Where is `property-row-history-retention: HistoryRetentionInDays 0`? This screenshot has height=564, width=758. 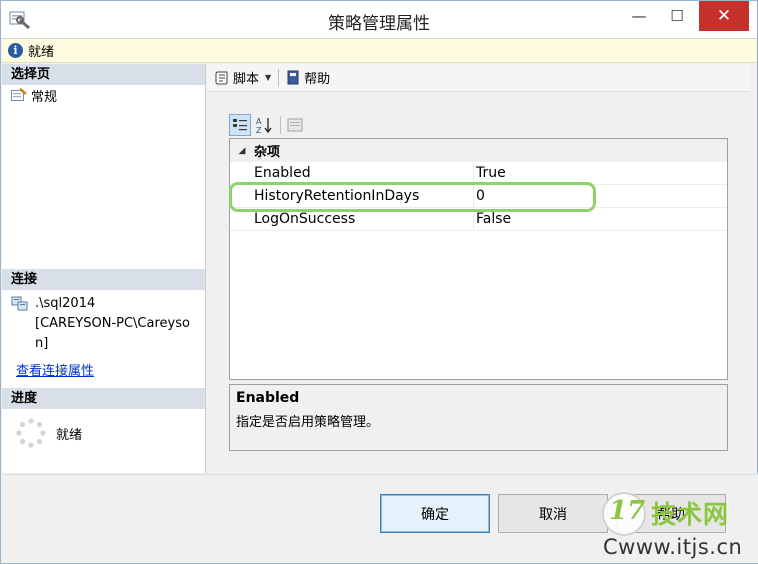
property-row-history-retention: HistoryRetentionInDays 0 is located at coordinates (478, 196).